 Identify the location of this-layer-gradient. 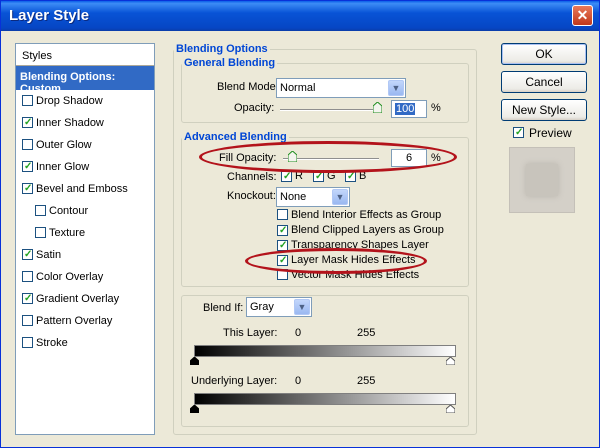
(325, 351).